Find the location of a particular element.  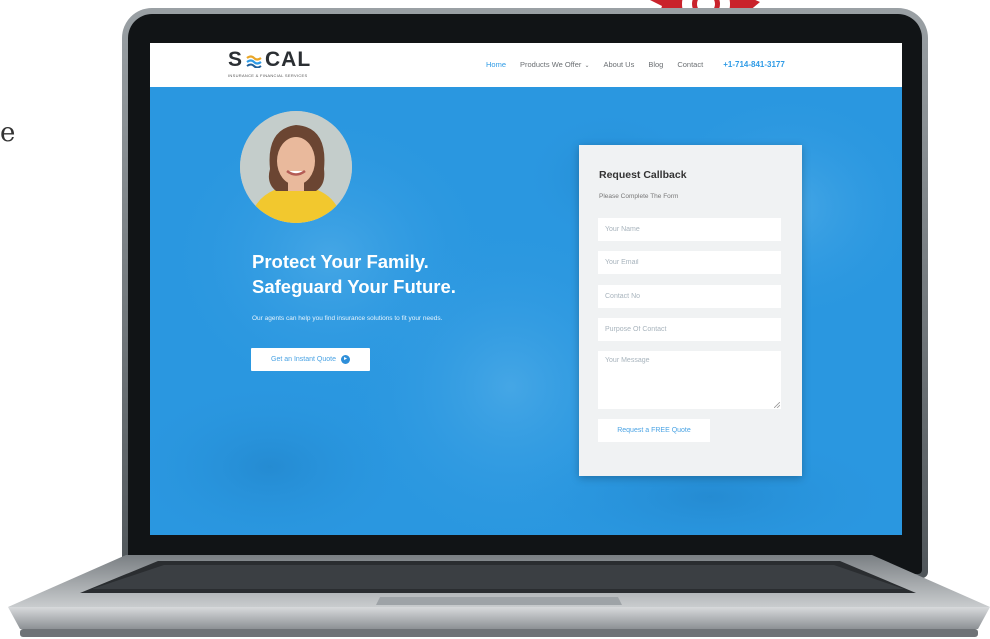

laptop-keyboard-base is located at coordinates (499, 597).